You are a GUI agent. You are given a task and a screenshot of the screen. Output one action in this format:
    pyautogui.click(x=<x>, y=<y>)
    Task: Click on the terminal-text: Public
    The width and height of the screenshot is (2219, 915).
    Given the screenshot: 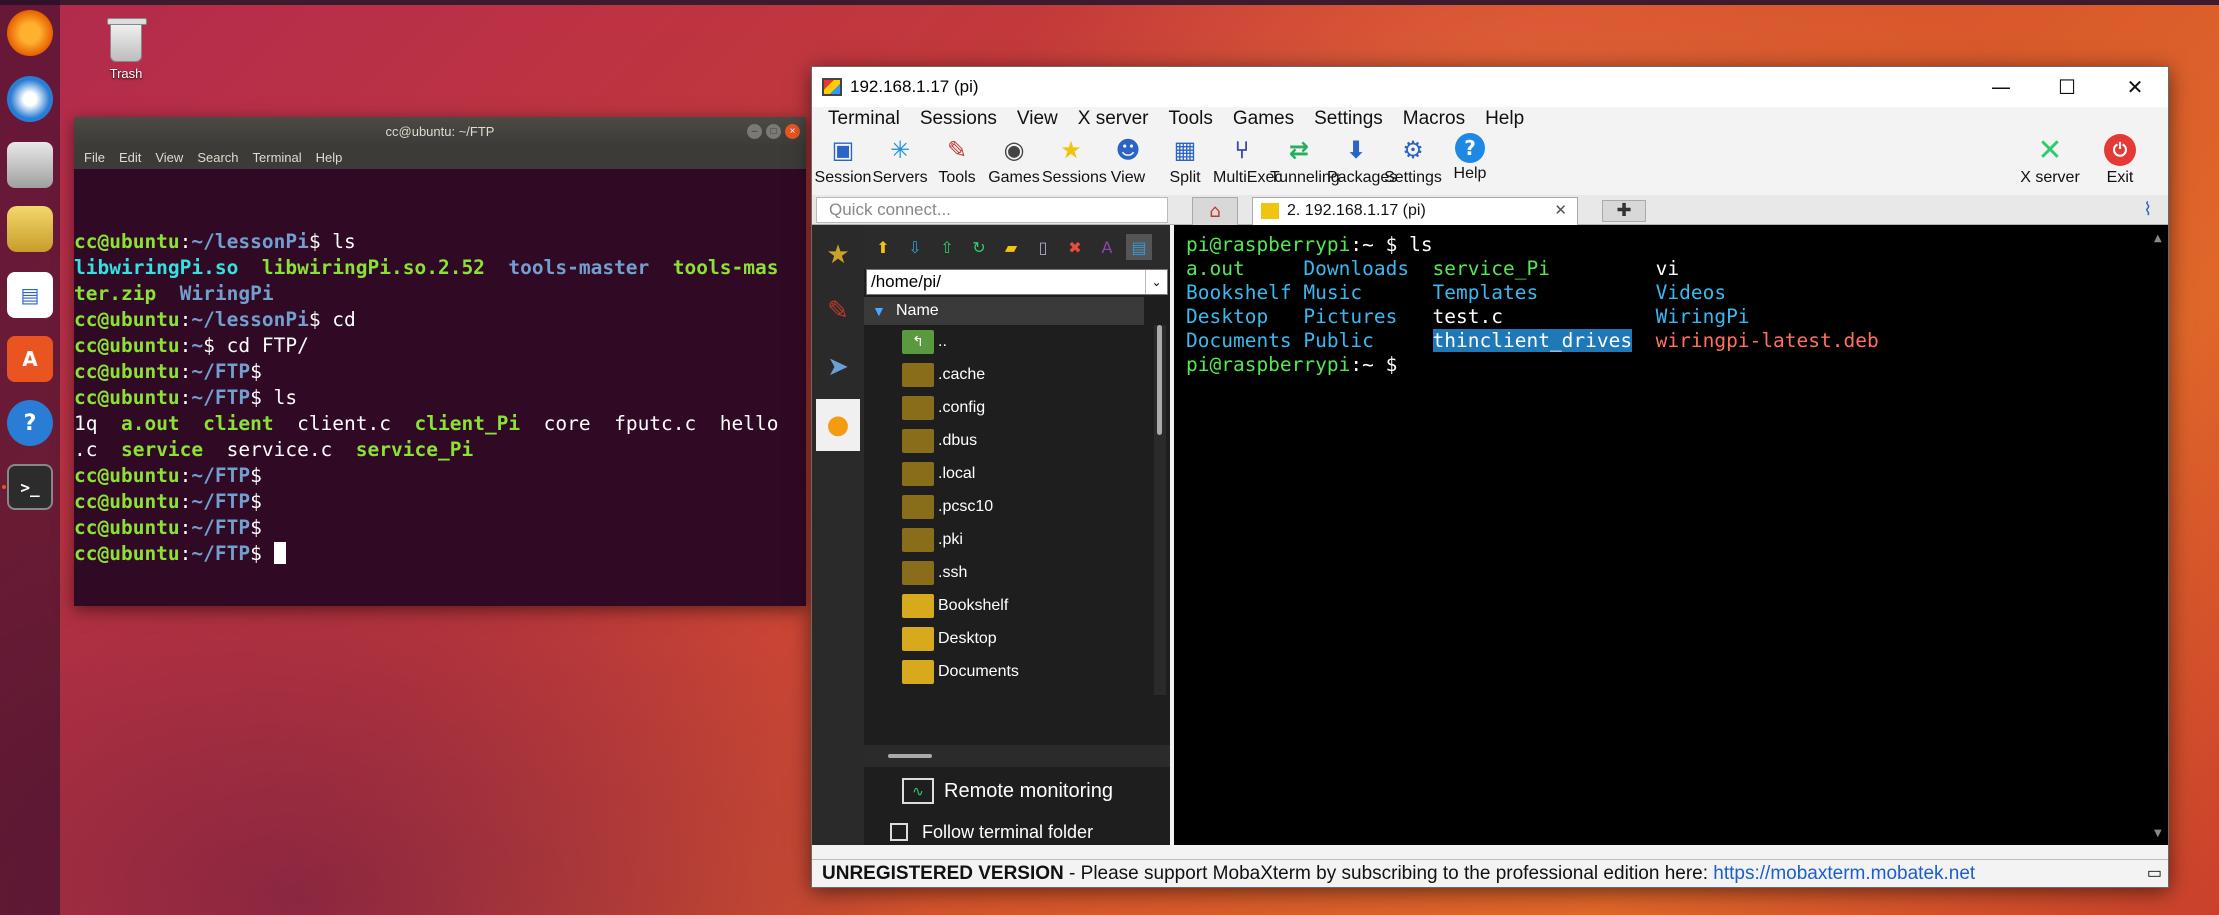 What is the action you would take?
    pyautogui.click(x=1368, y=340)
    